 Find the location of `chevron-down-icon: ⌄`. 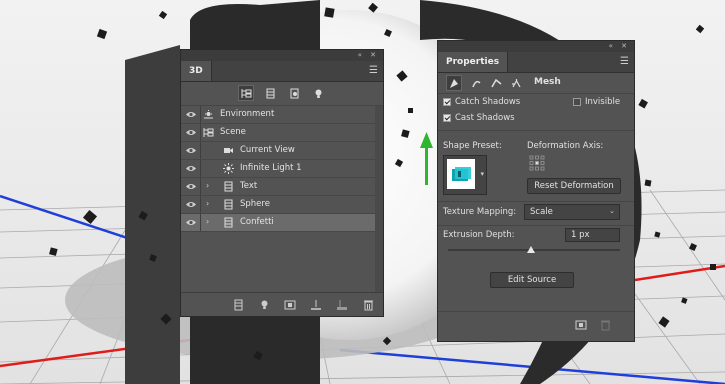

chevron-down-icon: ⌄ is located at coordinates (612, 211).